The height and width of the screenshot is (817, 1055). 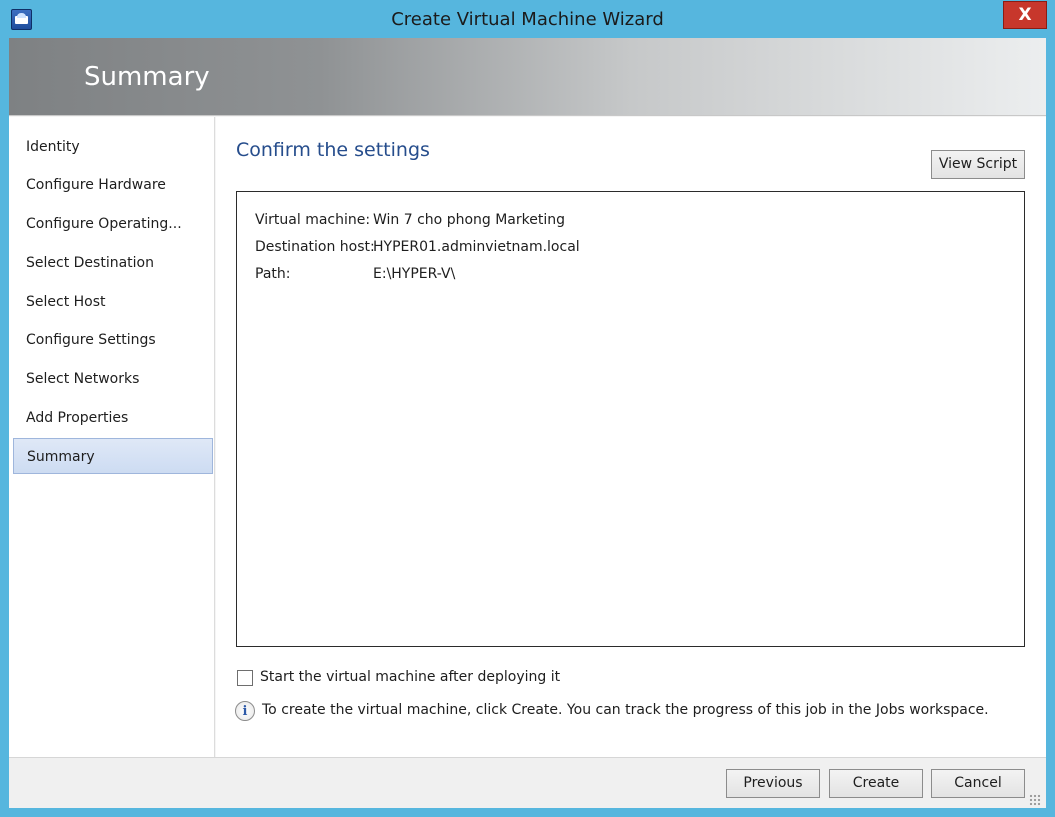 I want to click on window-title: Create Virtual Machine Wizard, so click(x=527, y=19).